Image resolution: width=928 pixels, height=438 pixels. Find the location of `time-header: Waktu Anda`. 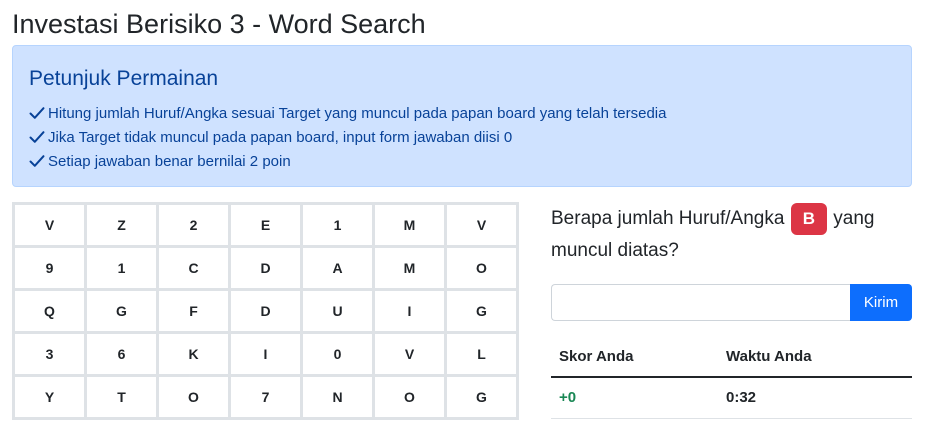

time-header: Waktu Anda is located at coordinates (815, 357).